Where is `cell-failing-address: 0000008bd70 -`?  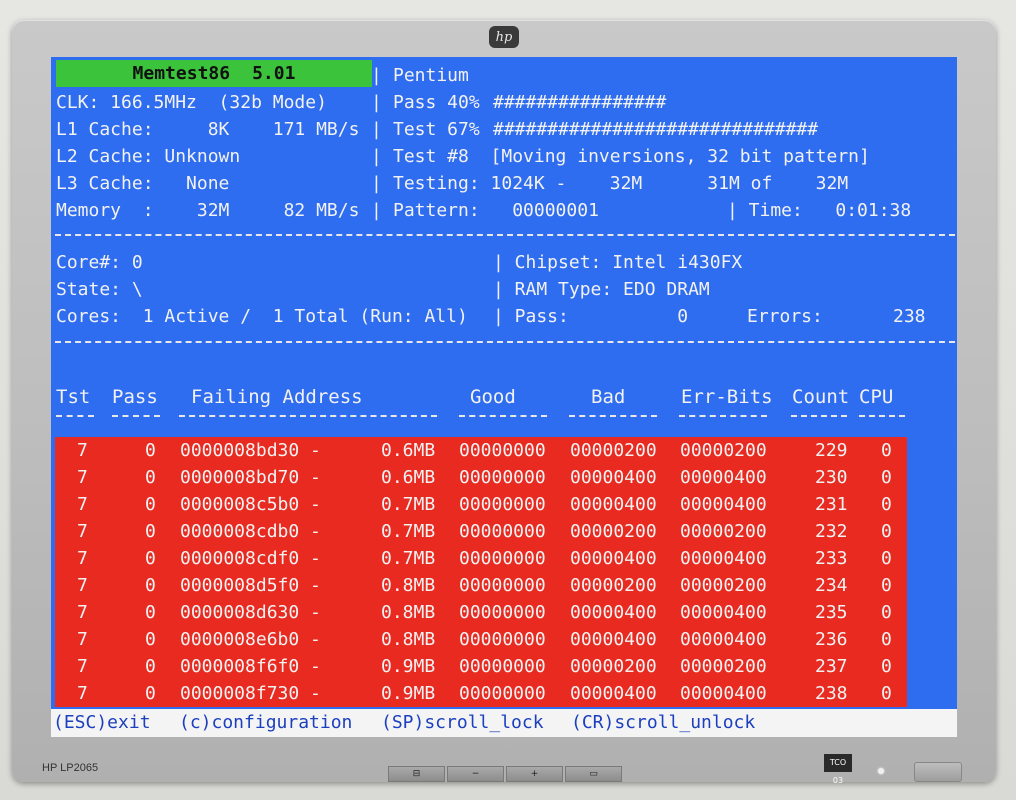 cell-failing-address: 0000008bd70 - is located at coordinates (250, 477).